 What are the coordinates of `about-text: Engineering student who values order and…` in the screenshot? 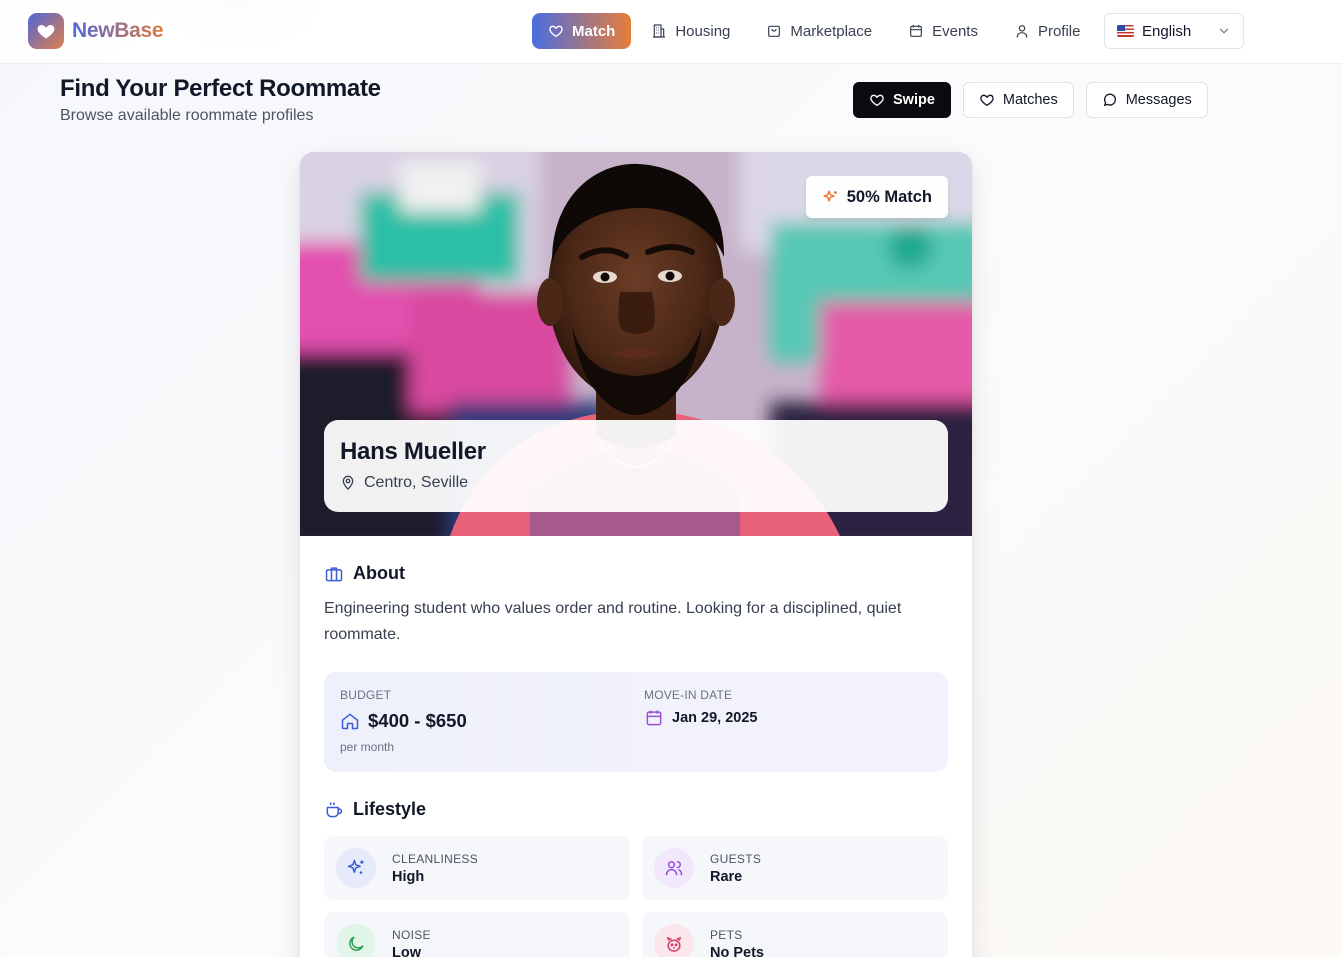 It's located at (613, 621).